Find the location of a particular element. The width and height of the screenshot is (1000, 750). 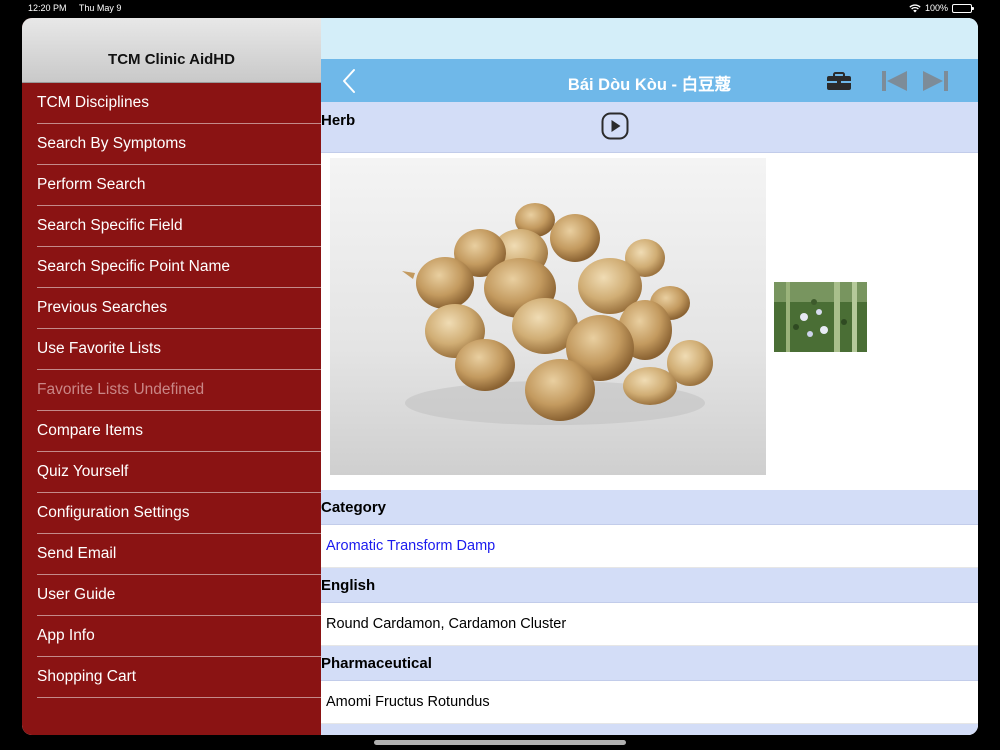

category-label: Category is located at coordinates (354, 507).